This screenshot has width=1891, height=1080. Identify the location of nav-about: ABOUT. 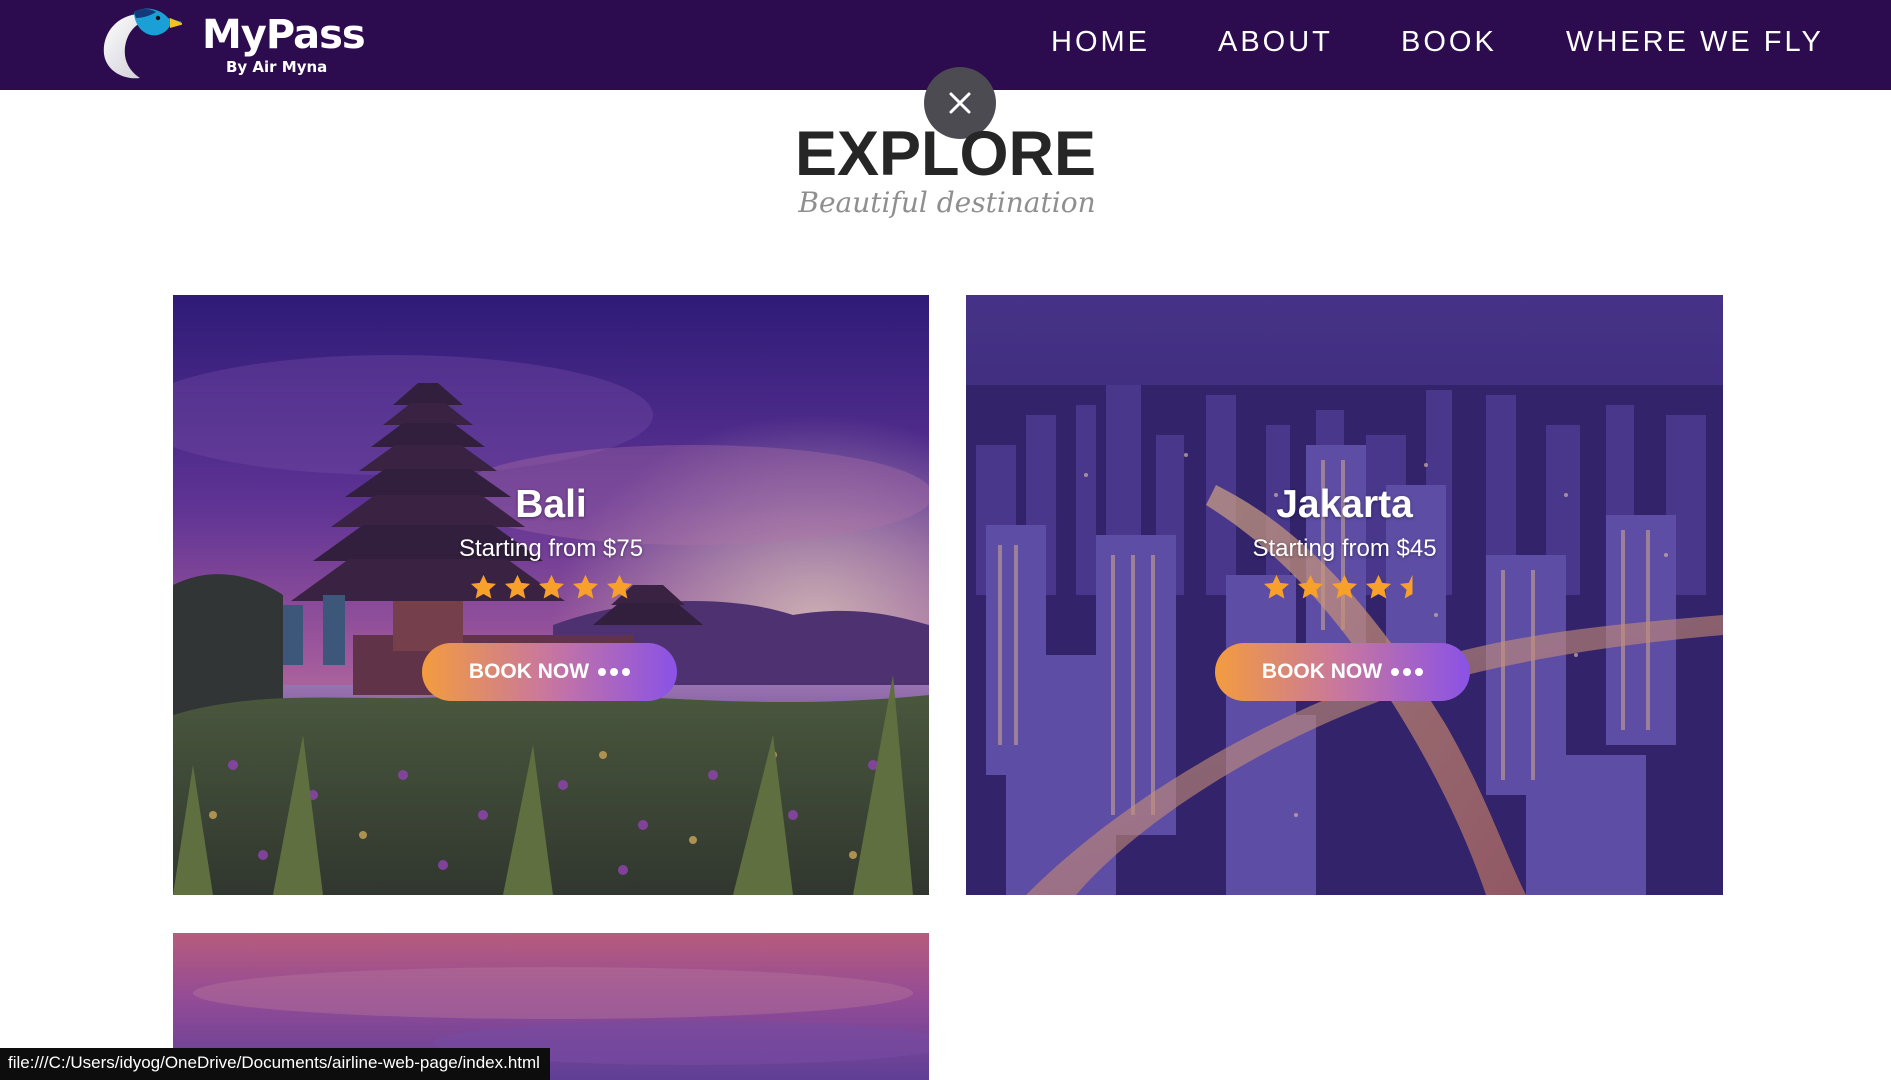
(1275, 42).